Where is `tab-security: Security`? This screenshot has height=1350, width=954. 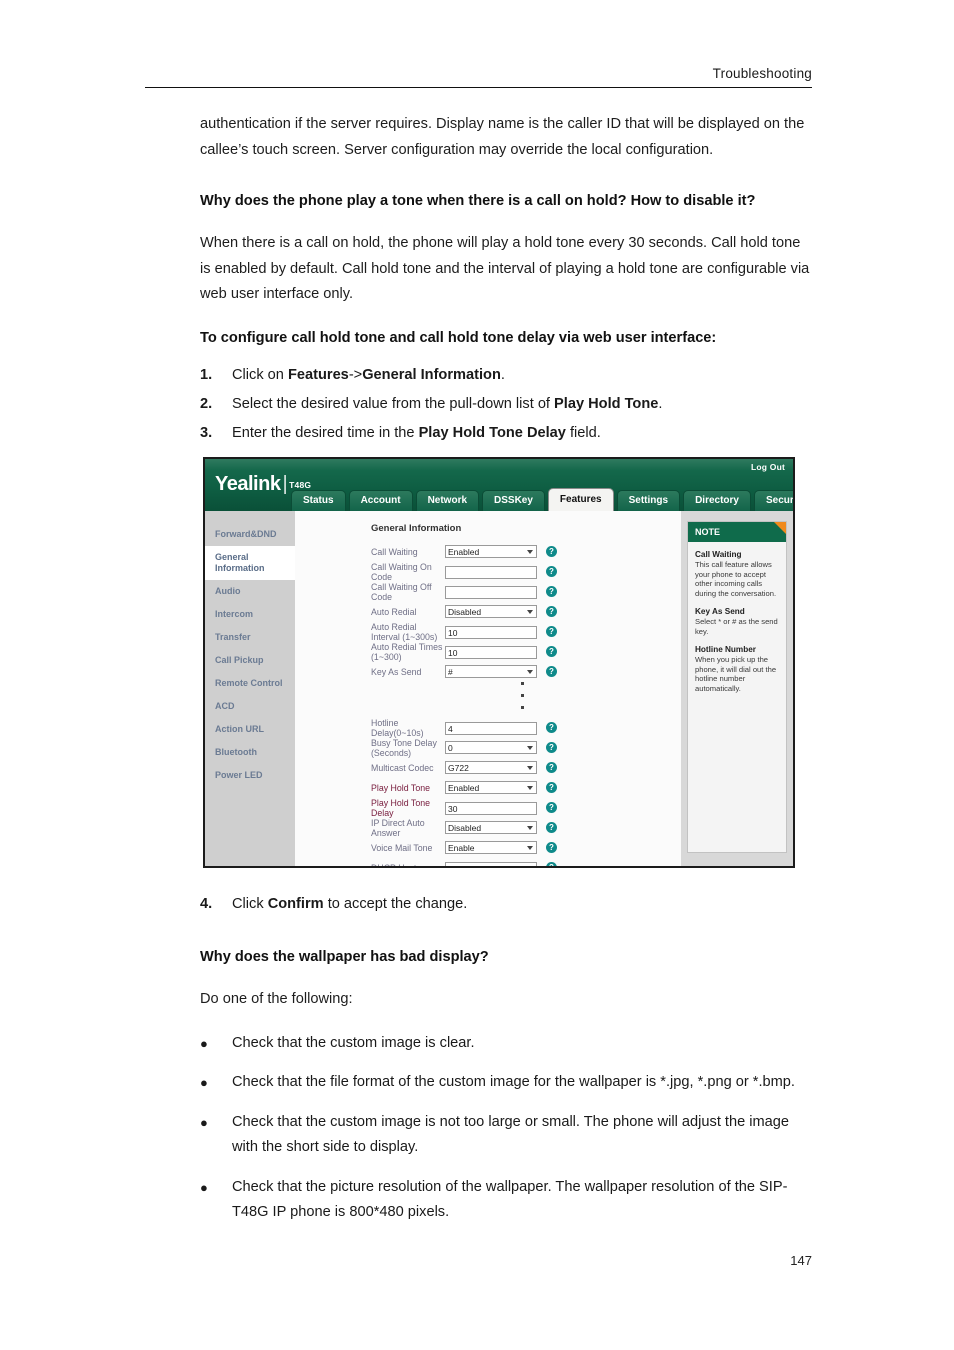 tab-security: Security is located at coordinates (773, 500).